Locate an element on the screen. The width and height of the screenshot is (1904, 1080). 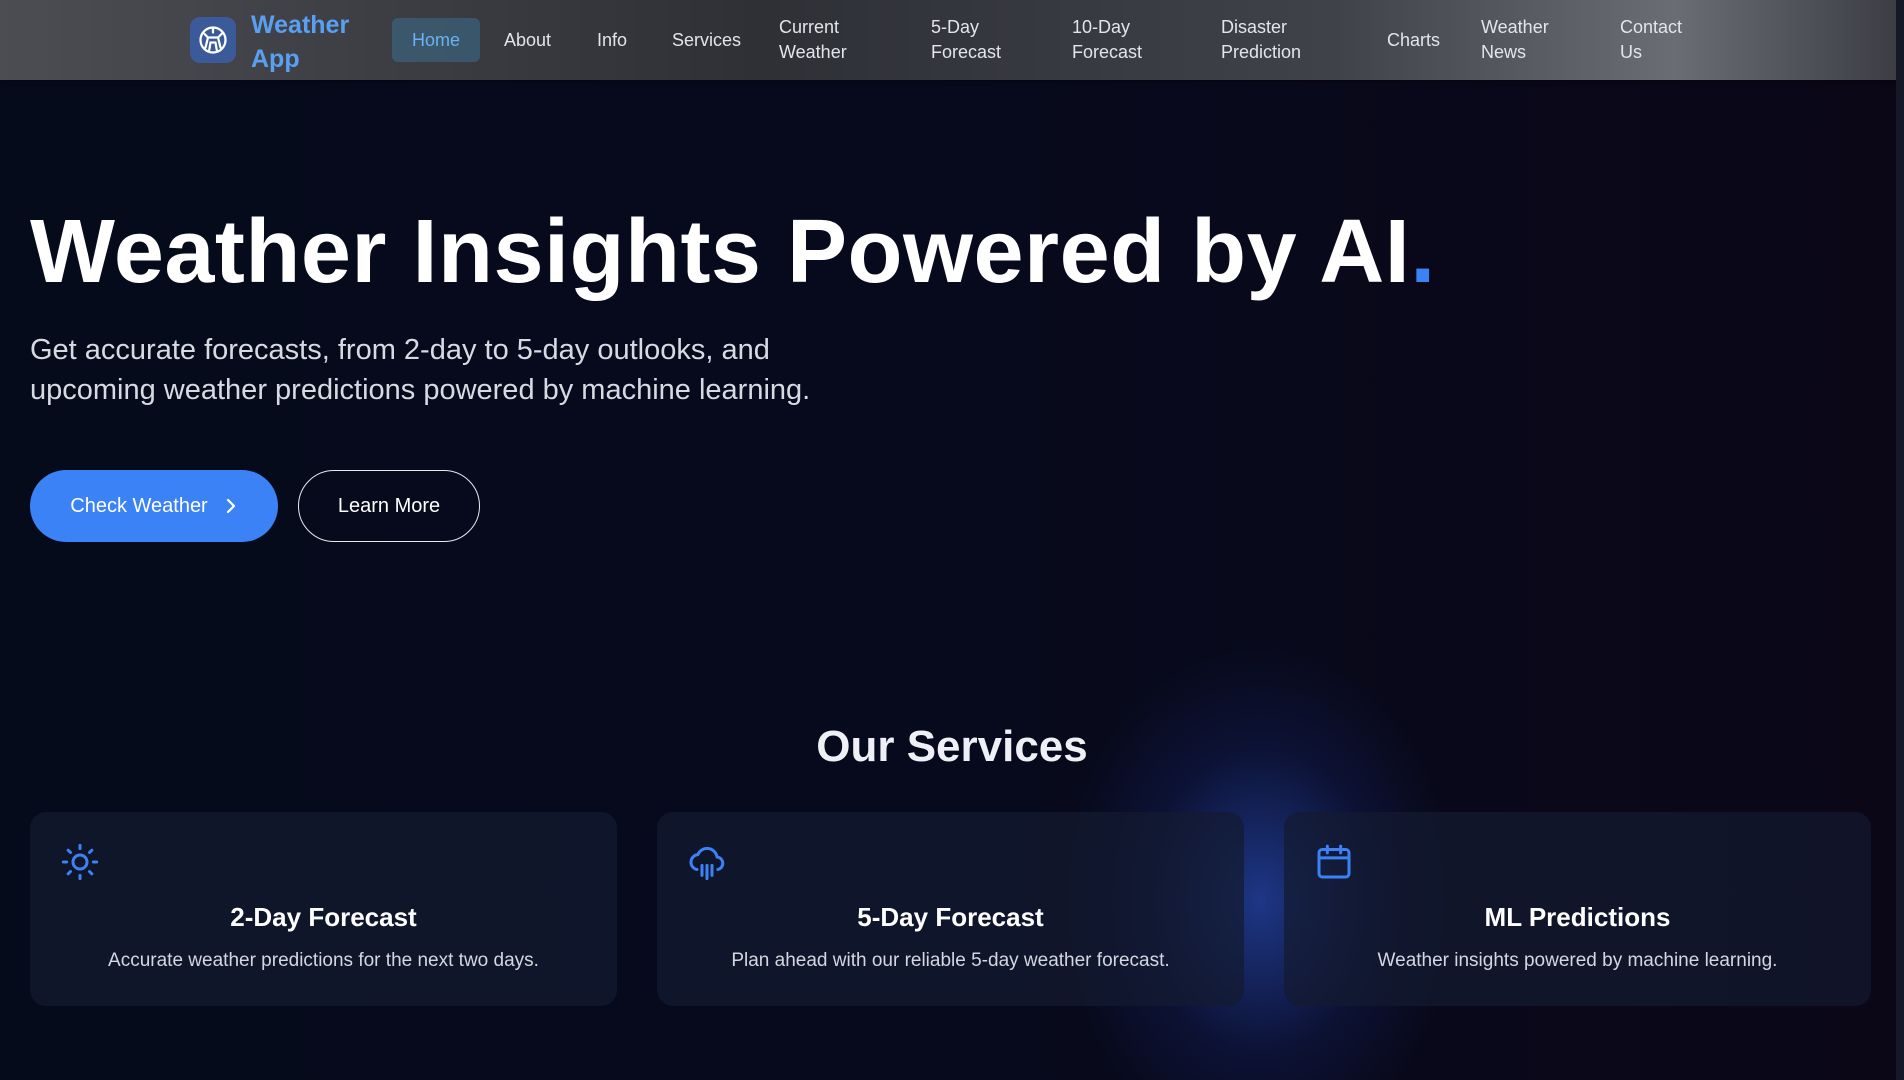
nav-info: Info is located at coordinates (612, 40).